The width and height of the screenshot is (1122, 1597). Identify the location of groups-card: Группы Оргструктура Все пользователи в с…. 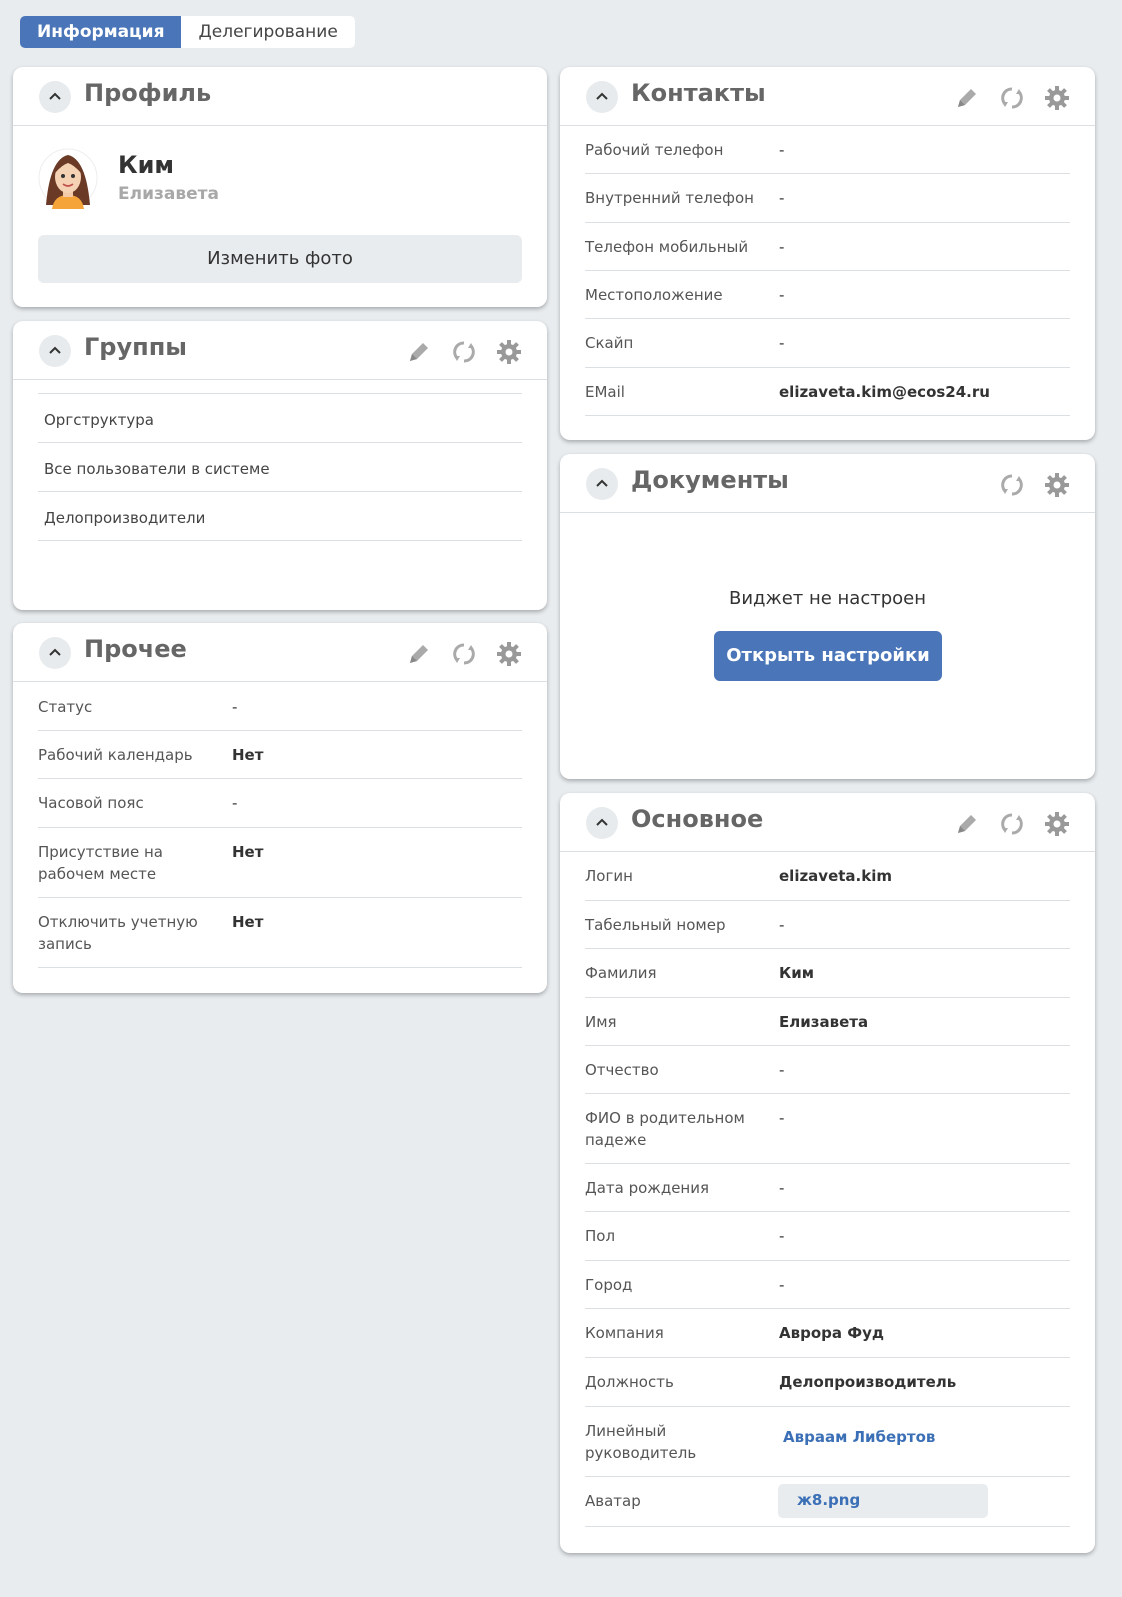
(280, 465).